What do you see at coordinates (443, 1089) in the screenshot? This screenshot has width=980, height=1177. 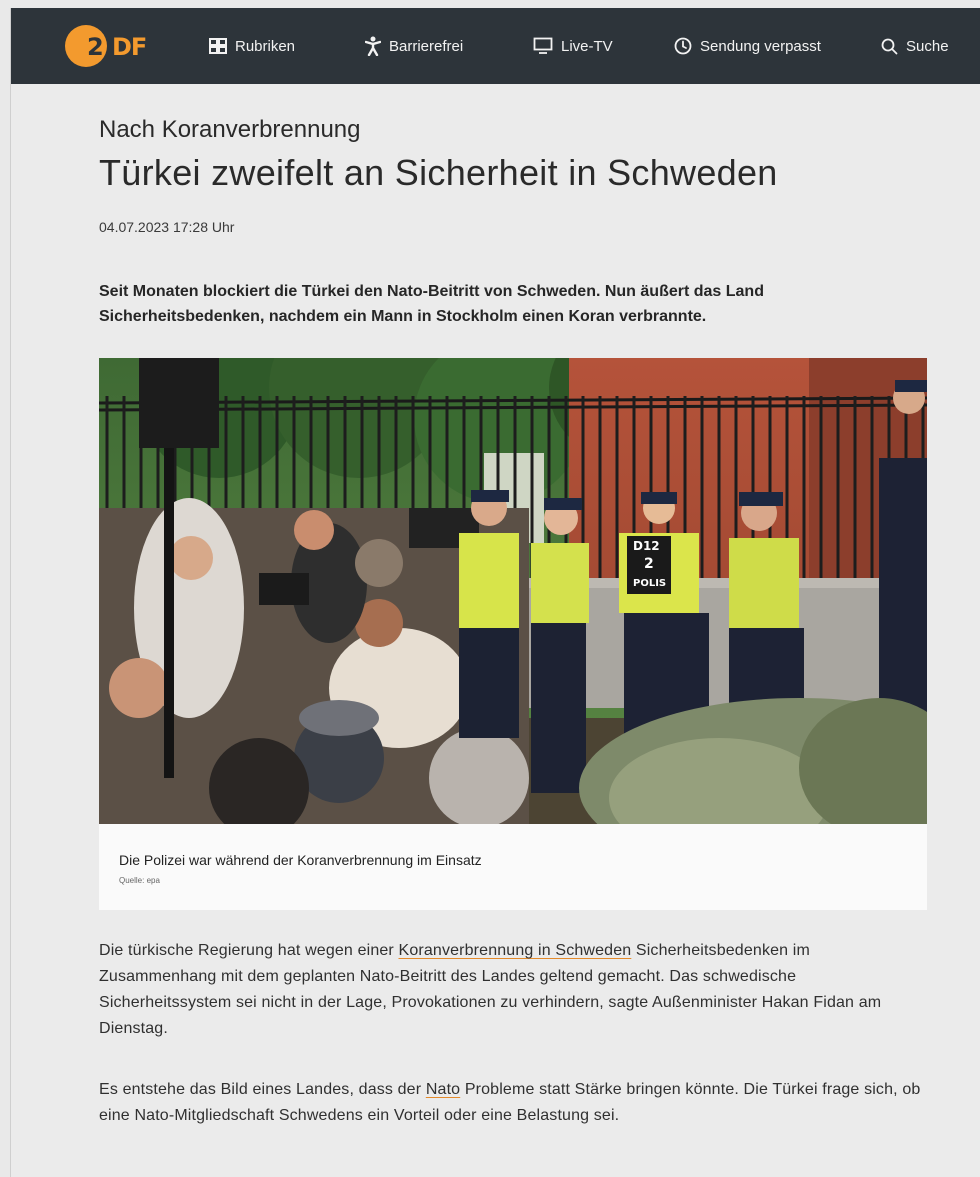 I see `link-nato: Nato` at bounding box center [443, 1089].